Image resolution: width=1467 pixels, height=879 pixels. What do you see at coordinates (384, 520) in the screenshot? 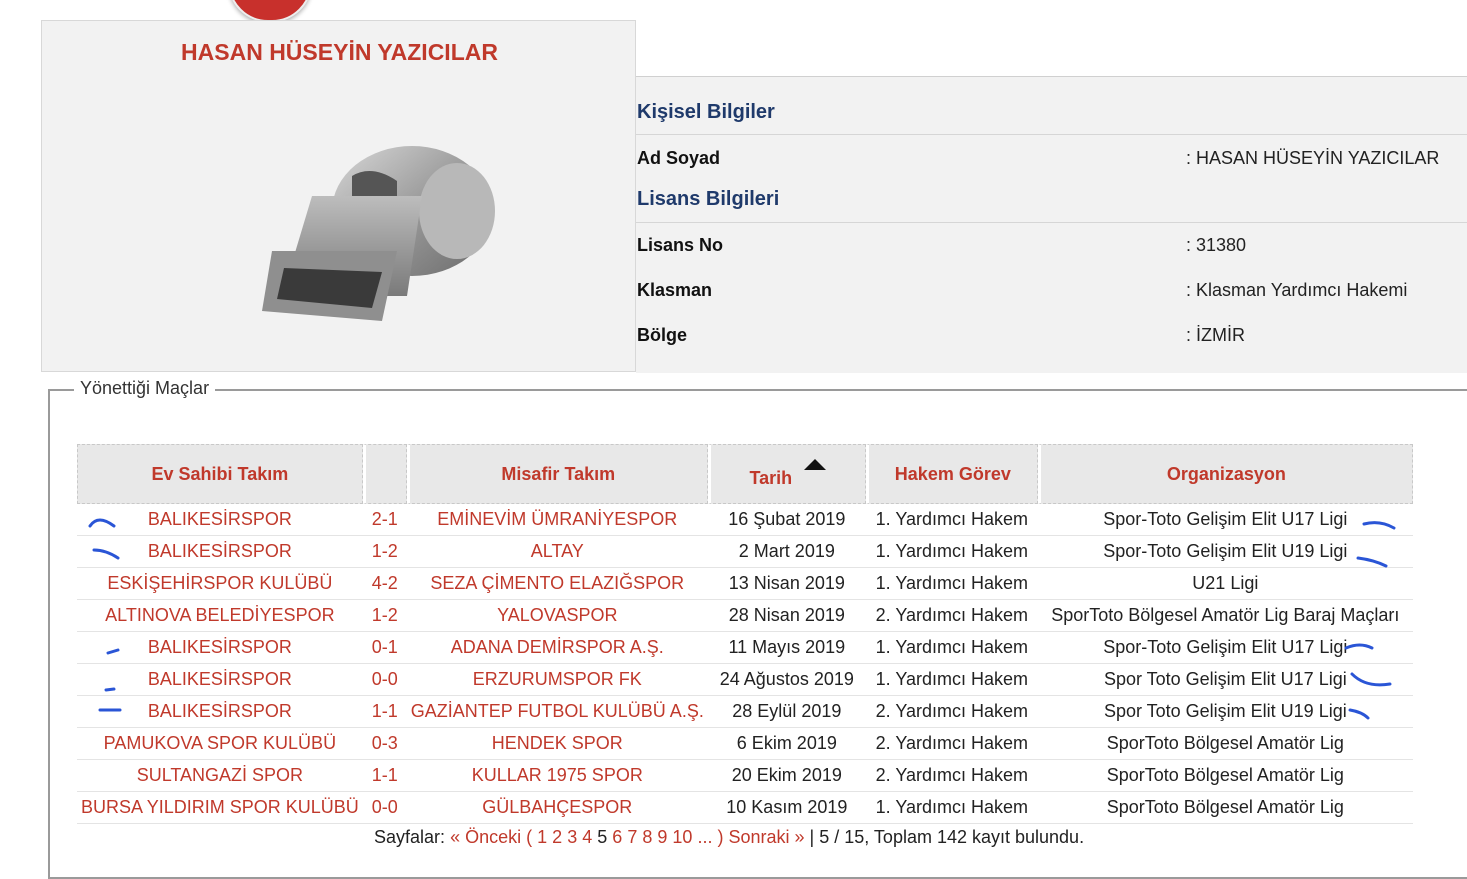
I see `score-cell: 2-1` at bounding box center [384, 520].